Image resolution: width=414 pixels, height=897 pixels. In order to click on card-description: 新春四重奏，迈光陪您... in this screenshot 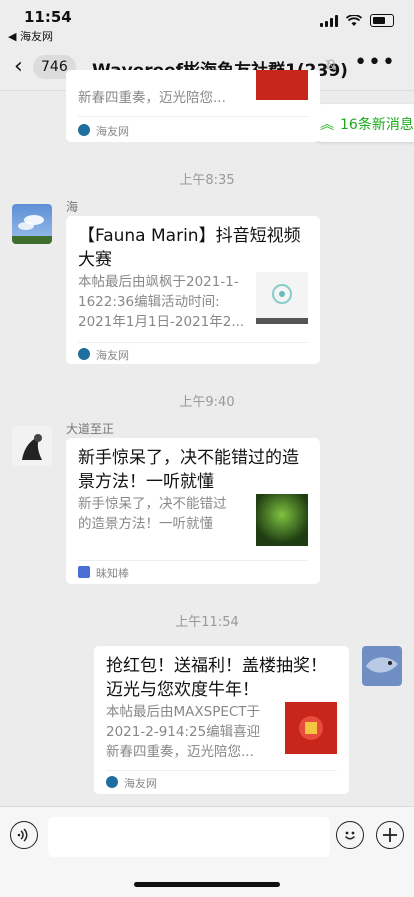, I will do `click(152, 98)`.